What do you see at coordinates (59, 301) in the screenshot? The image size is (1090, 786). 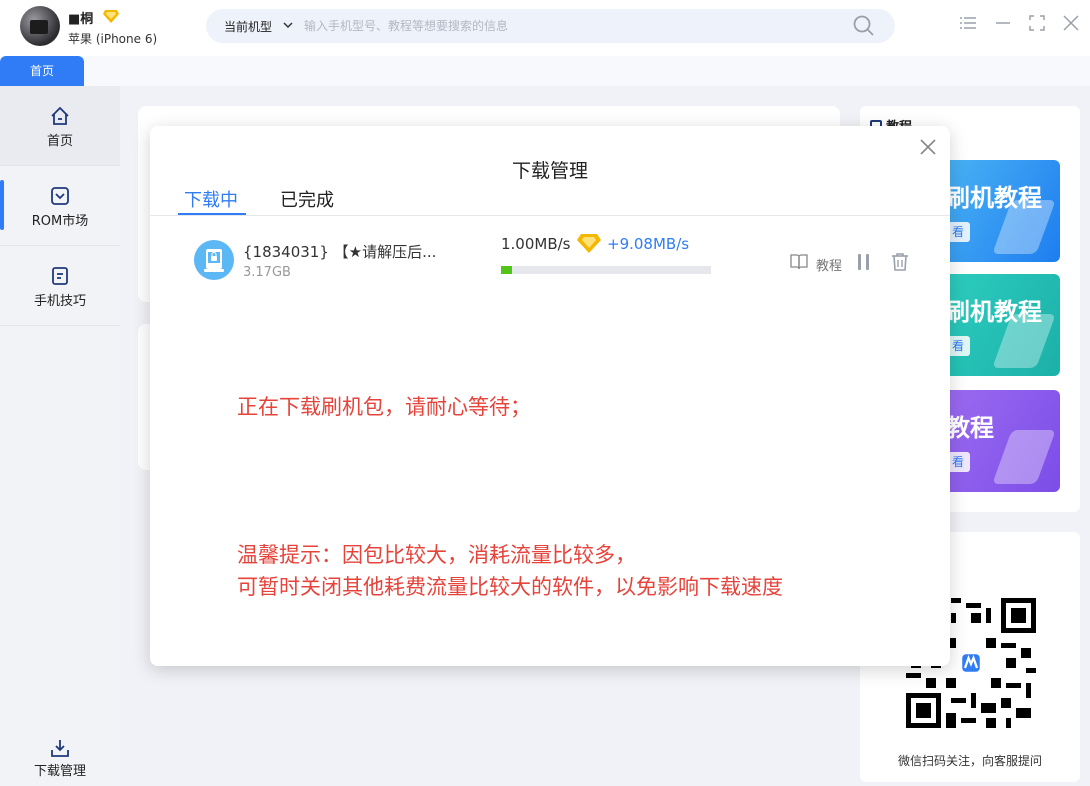 I see `sidebar-item-label: 手机技巧` at bounding box center [59, 301].